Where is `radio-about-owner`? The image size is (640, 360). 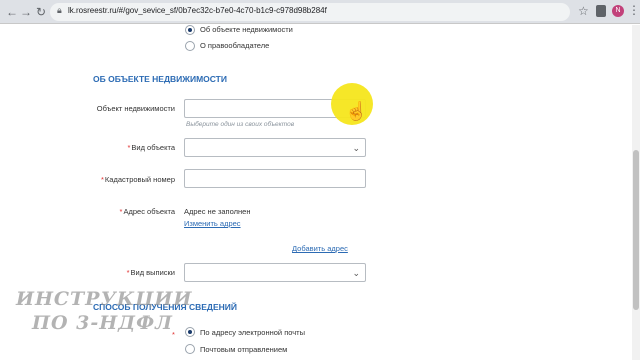 radio-about-owner is located at coordinates (190, 46).